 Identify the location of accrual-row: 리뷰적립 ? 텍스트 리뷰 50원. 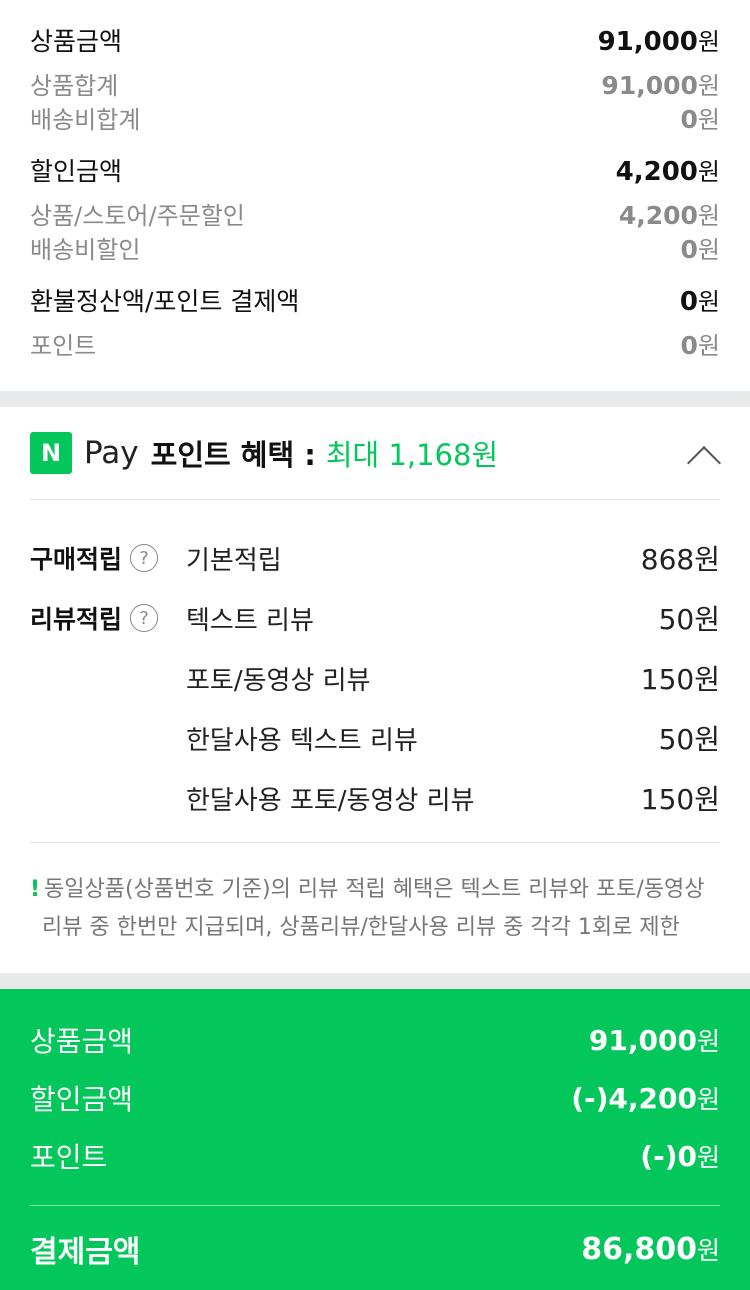
(375, 618).